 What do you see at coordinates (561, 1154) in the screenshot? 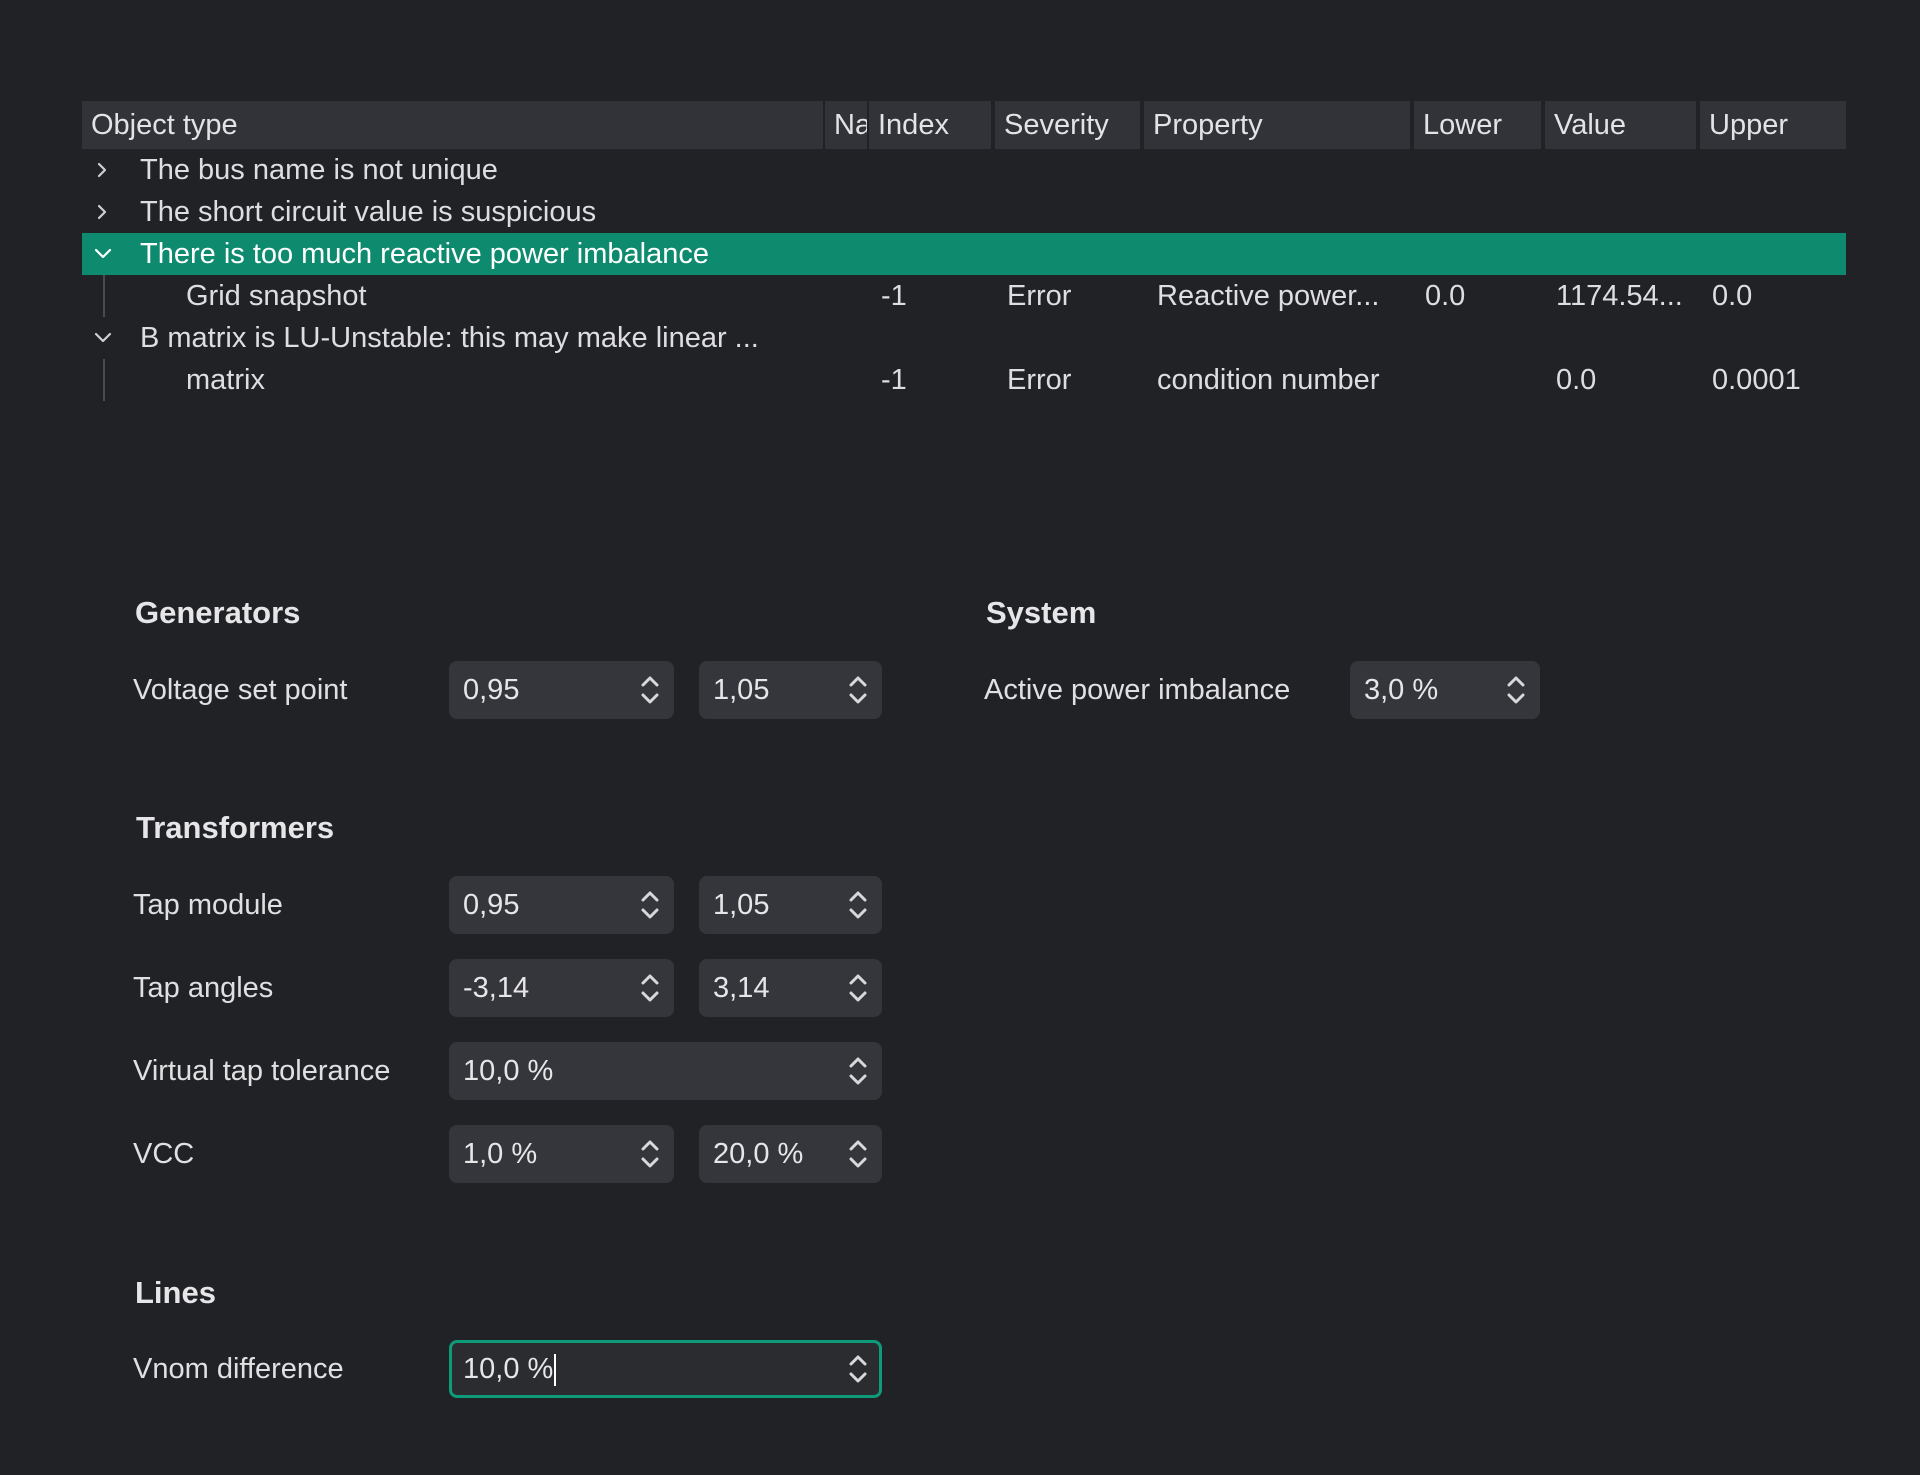
I see `vcc-min-spinbox: 1,0 %` at bounding box center [561, 1154].